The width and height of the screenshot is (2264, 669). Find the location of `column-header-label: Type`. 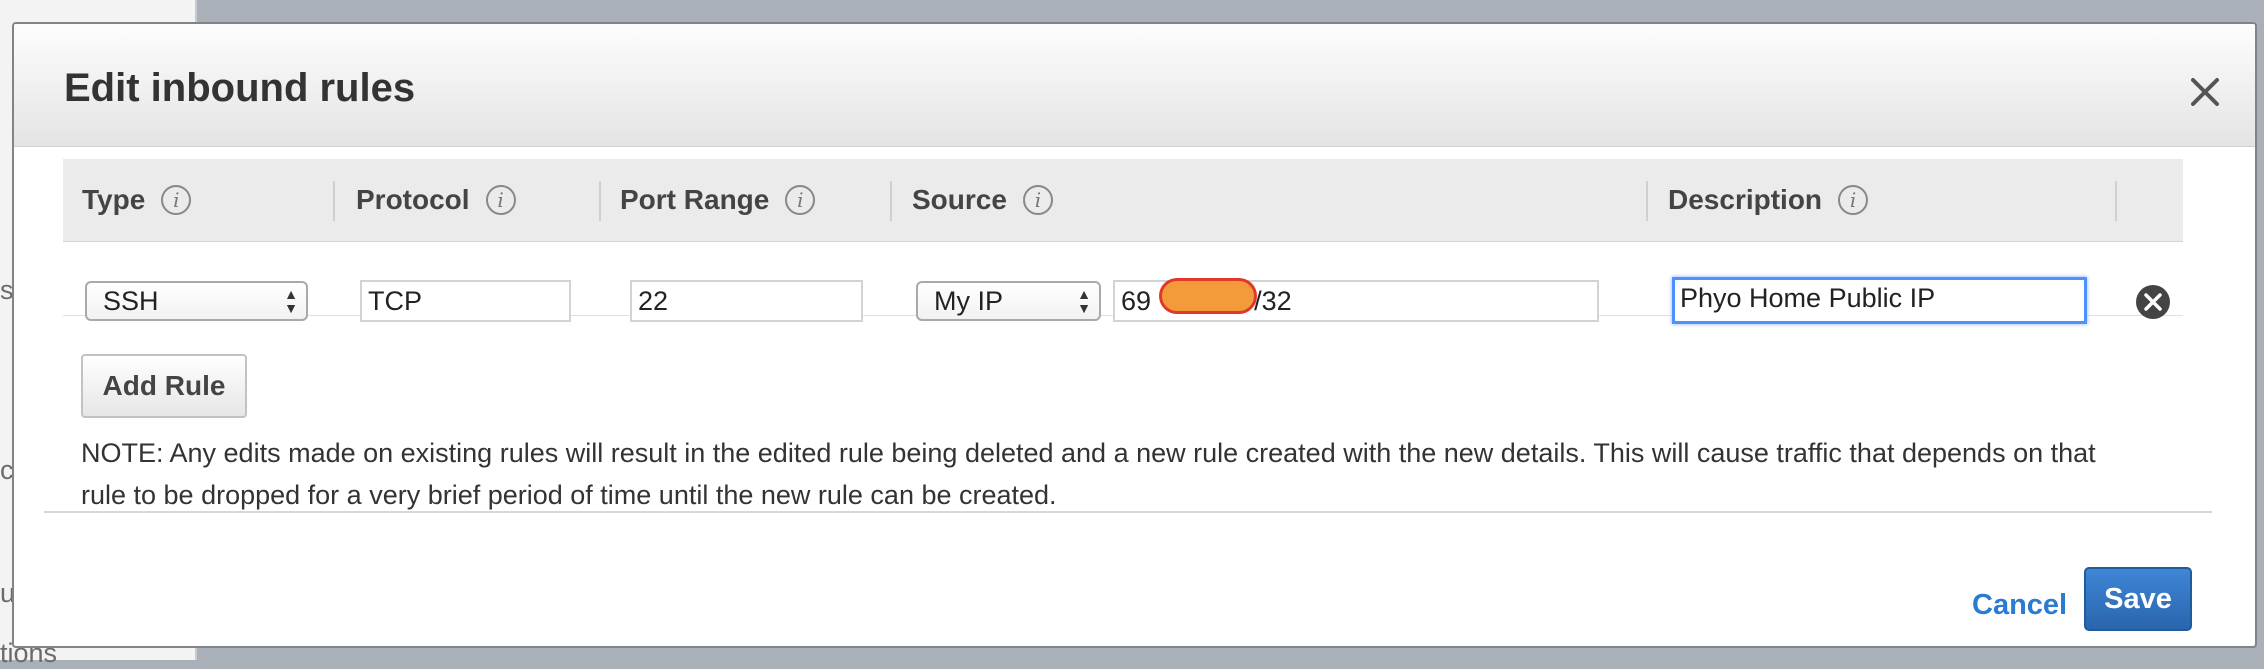

column-header-label: Type is located at coordinates (114, 199).